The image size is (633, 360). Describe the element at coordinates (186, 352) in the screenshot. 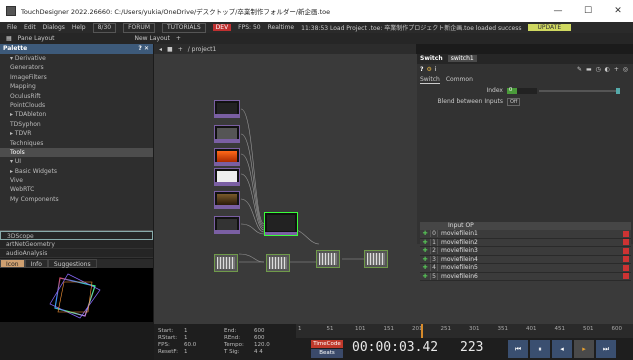

I see `resetf-value: 1` at that location.